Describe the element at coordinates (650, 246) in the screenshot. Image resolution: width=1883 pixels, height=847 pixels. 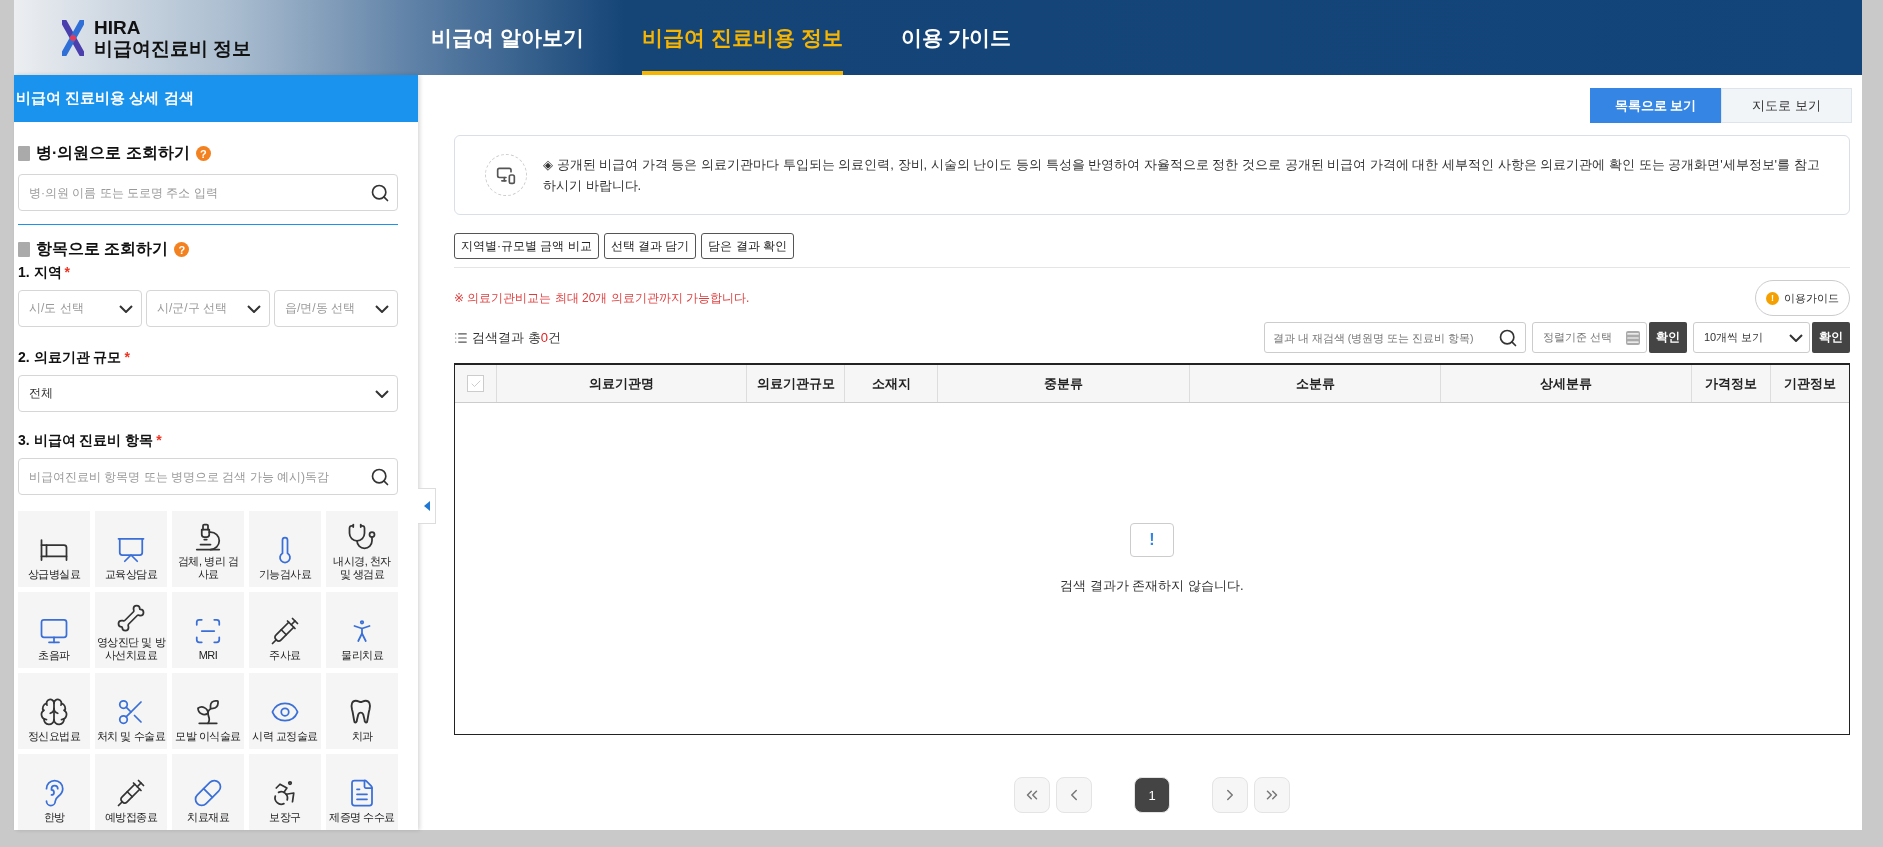
I see `action-button: 선택 결과 담기` at that location.